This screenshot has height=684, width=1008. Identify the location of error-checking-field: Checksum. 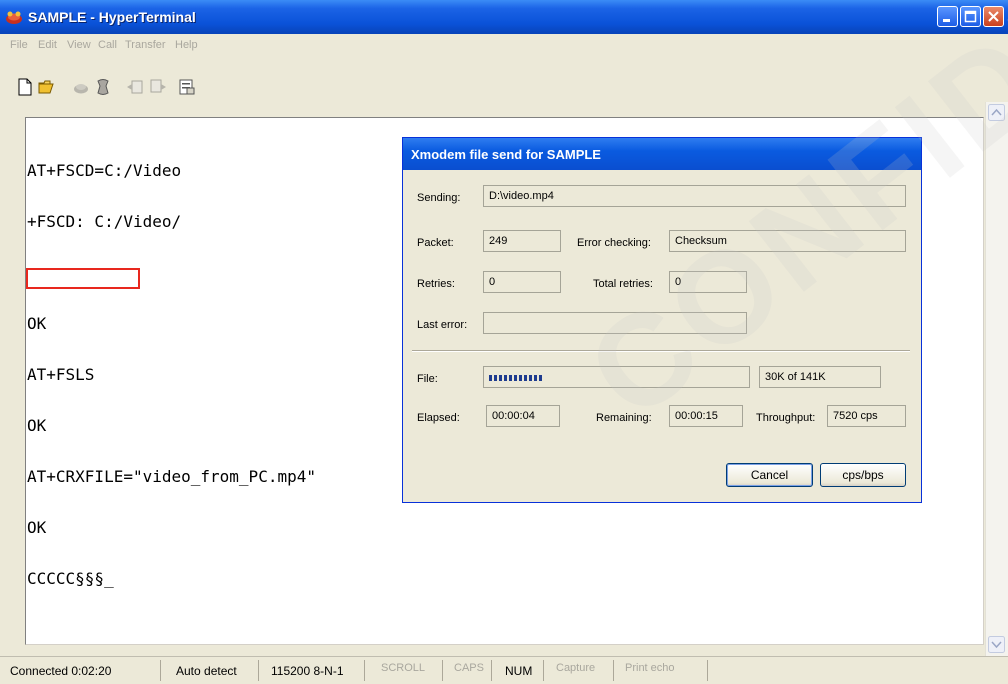
(787, 241).